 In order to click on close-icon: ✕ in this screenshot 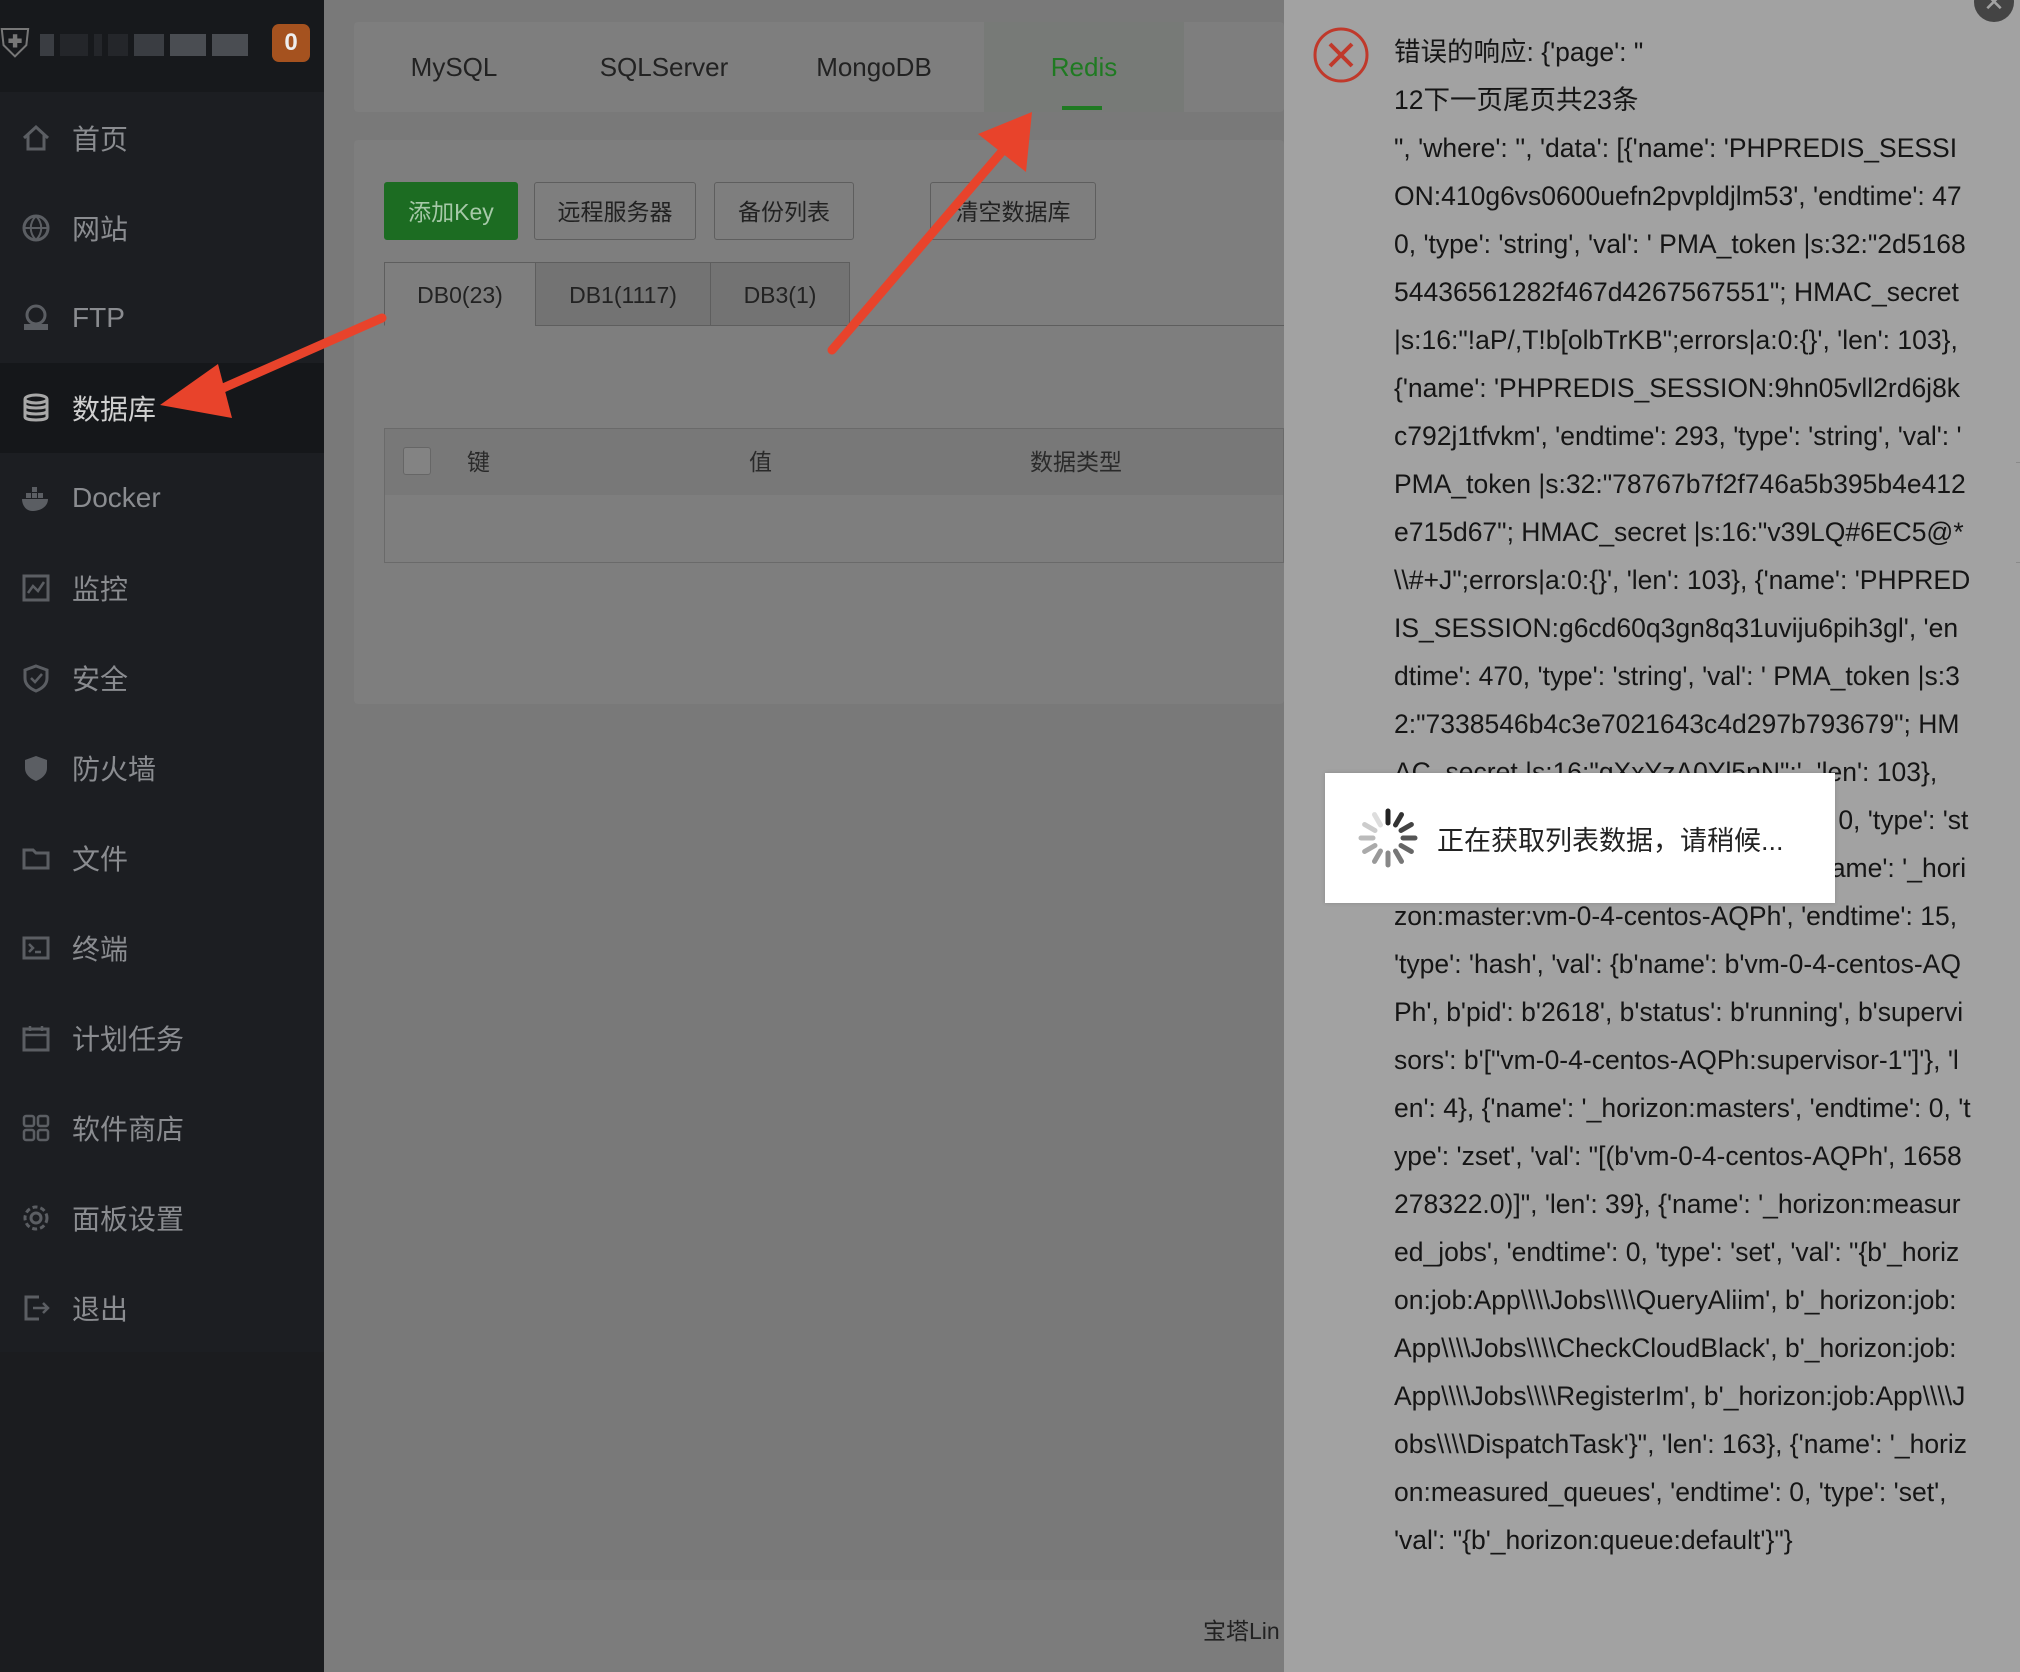, I will do `click(1994, 11)`.